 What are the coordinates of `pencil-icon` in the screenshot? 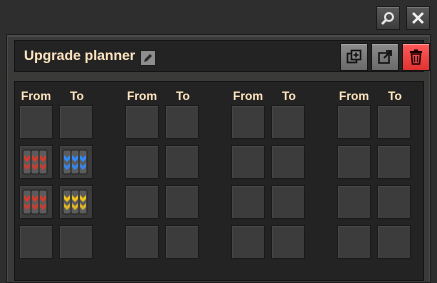 It's located at (148, 58).